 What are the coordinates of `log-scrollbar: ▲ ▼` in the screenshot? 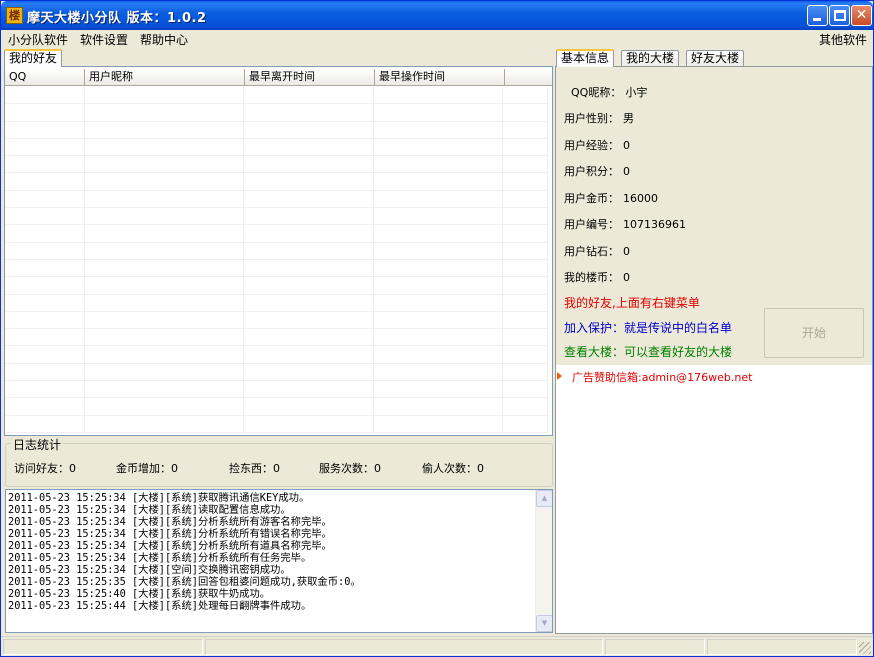 It's located at (543, 561).